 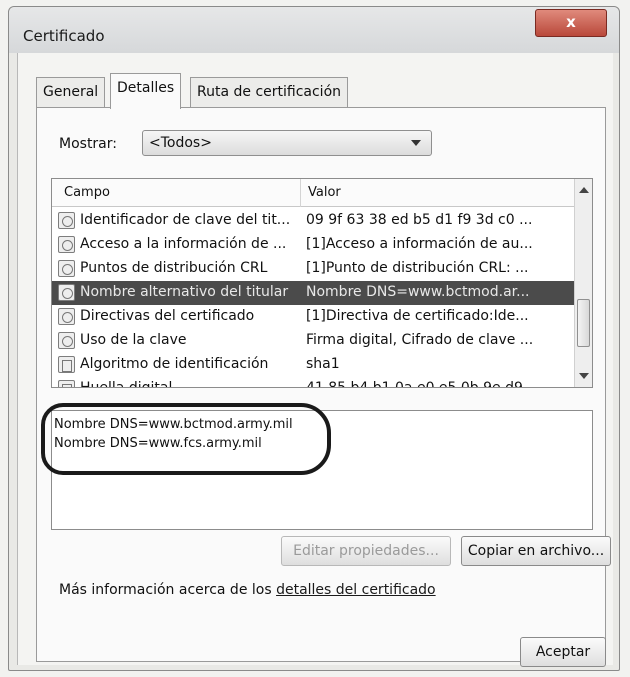 What do you see at coordinates (88, 144) in the screenshot?
I see `show-label: Mostrar:` at bounding box center [88, 144].